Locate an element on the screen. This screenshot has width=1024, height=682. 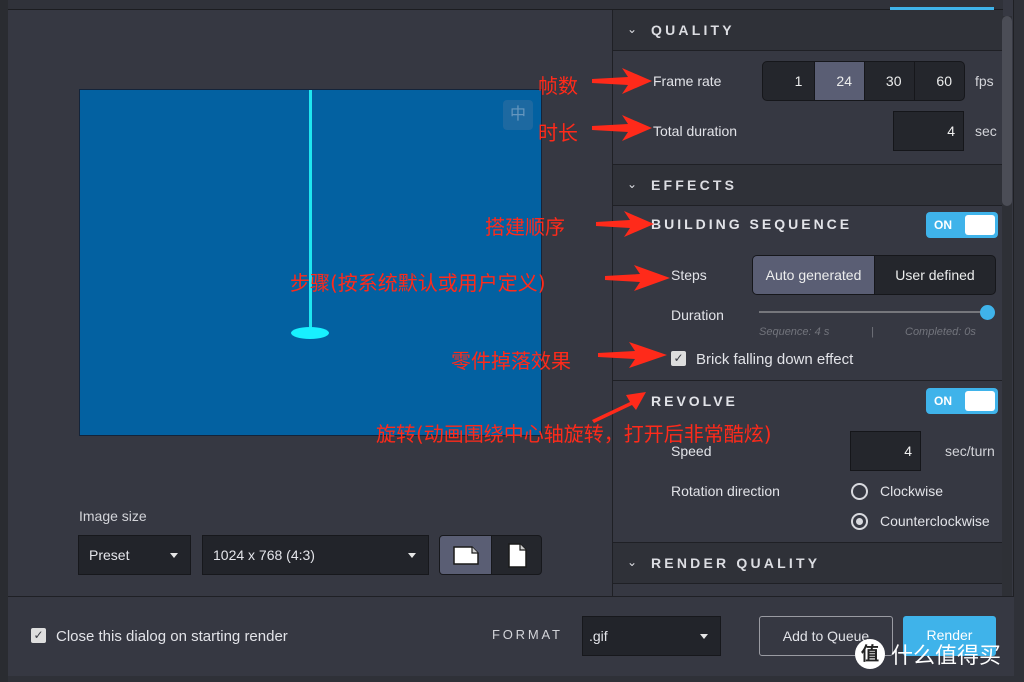
arrow-steps is located at coordinates (637, 278).